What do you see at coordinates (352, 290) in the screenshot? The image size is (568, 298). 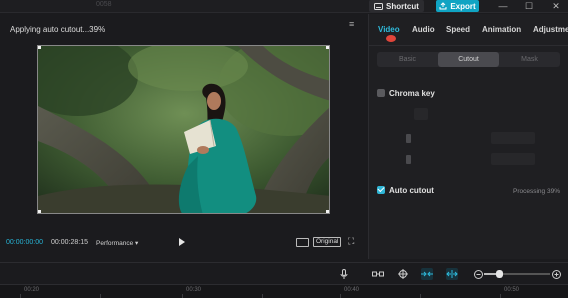 I see `ruler-label: 00:40` at bounding box center [352, 290].